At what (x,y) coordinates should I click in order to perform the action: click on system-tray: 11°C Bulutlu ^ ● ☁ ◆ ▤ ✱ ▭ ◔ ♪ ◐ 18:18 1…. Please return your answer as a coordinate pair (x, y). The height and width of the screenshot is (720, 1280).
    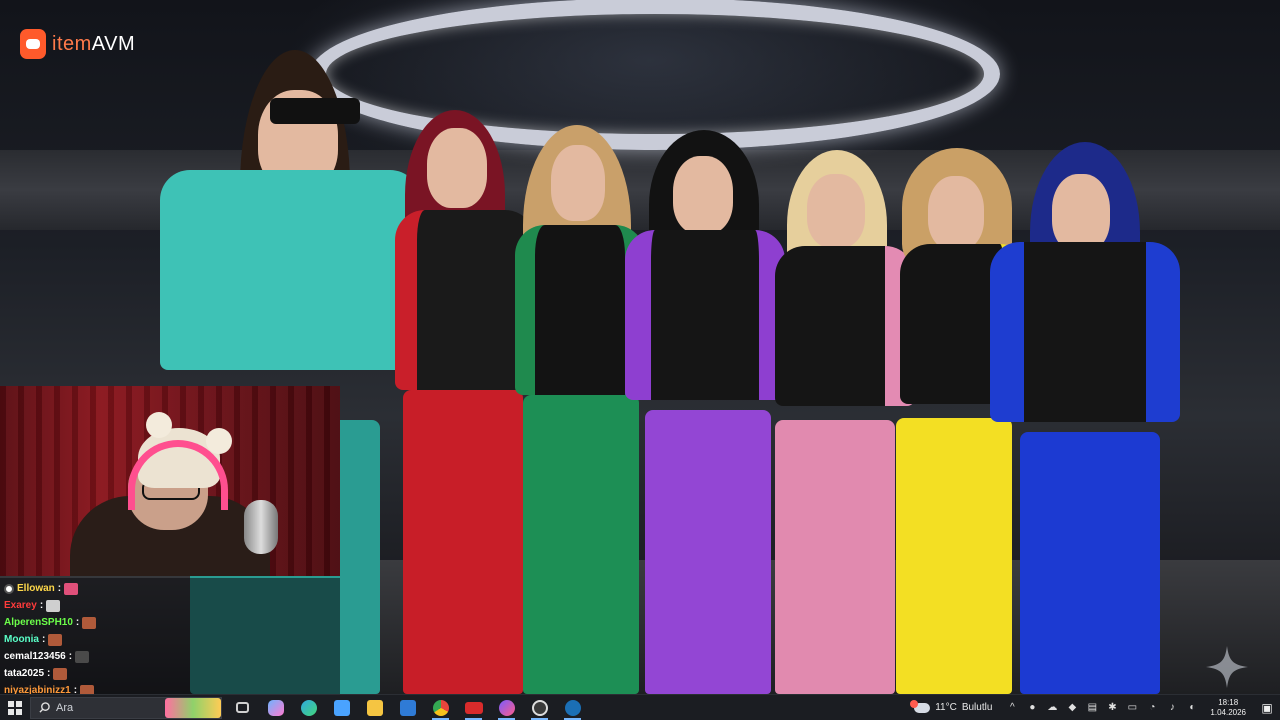
    Looking at the image, I should click on (1092, 707).